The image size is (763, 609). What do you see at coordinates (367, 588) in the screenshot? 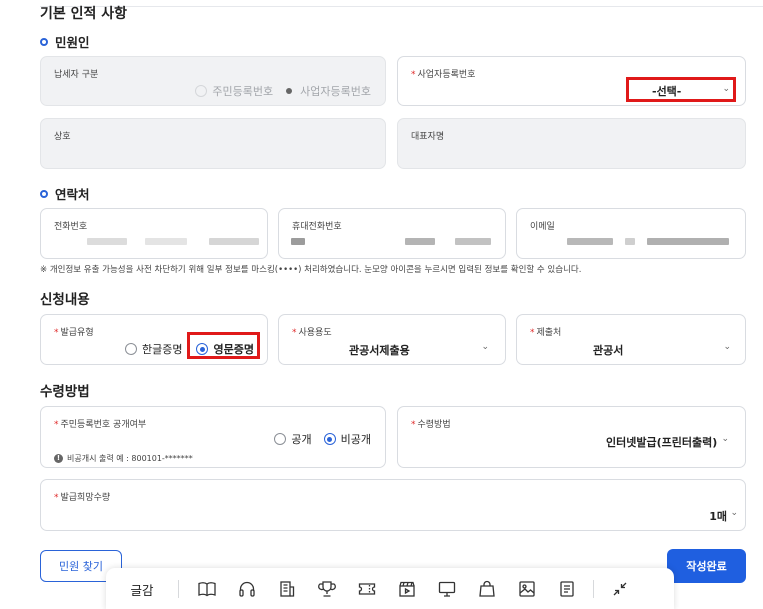
I see `ticket-icon` at bounding box center [367, 588].